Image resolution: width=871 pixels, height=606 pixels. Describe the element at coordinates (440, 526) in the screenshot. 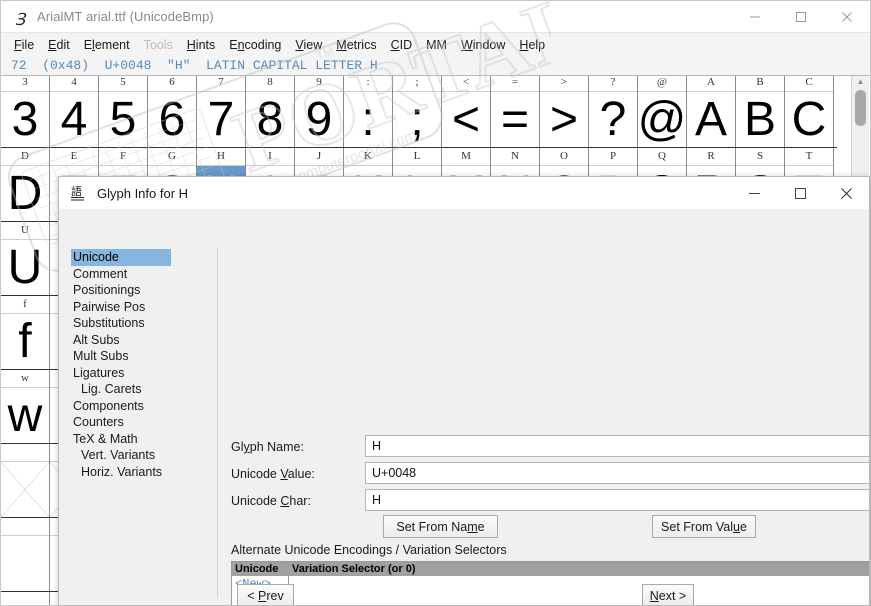

I see `set-from-name-button: Set From Name` at that location.